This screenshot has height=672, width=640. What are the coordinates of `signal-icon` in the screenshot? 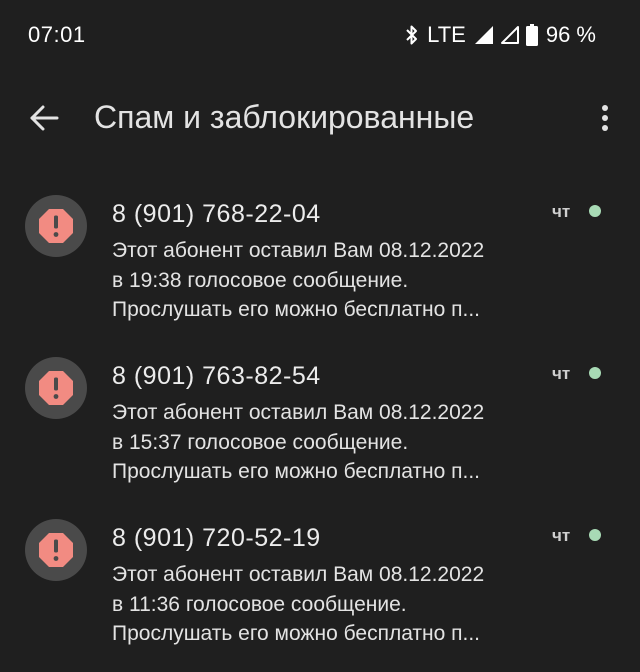 It's located at (484, 35).